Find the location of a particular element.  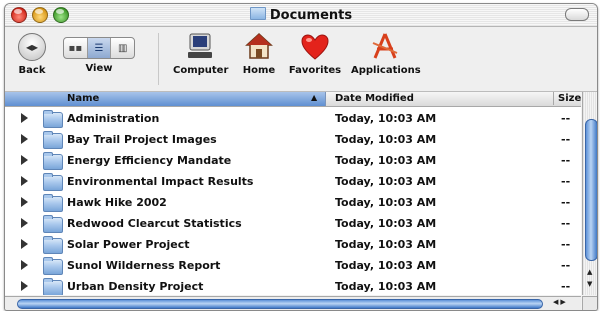

item-name: Solar Power Project is located at coordinates (128, 244).